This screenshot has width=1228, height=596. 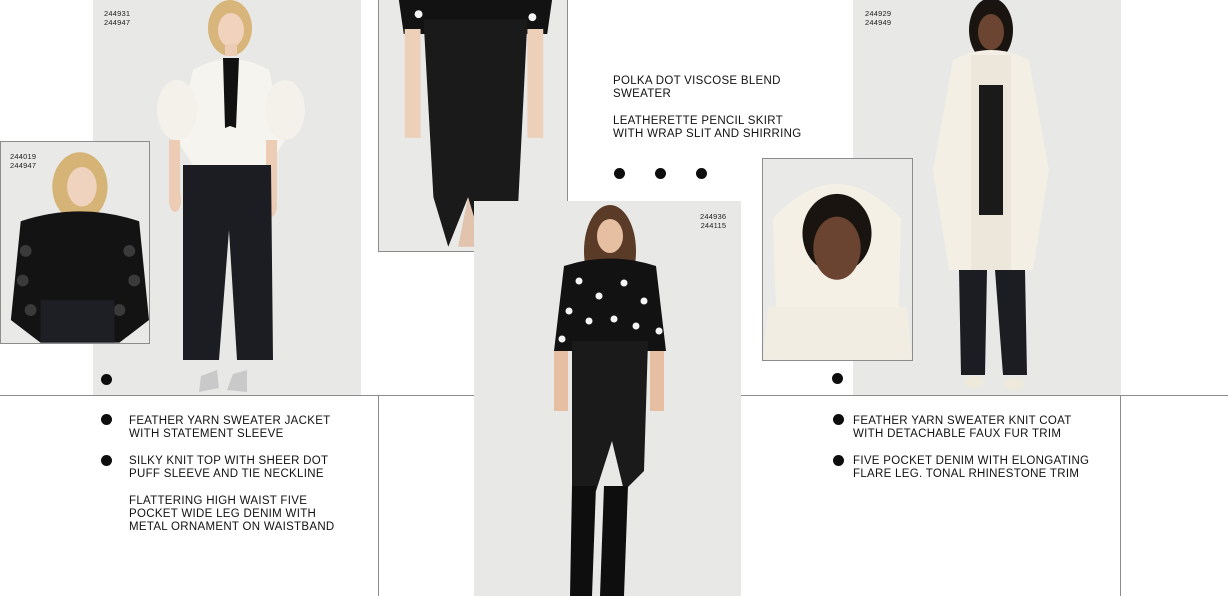 What do you see at coordinates (697, 87) in the screenshot?
I see `look2-item-1: POLKA DOT VISCOSE BLEND SWEATER` at bounding box center [697, 87].